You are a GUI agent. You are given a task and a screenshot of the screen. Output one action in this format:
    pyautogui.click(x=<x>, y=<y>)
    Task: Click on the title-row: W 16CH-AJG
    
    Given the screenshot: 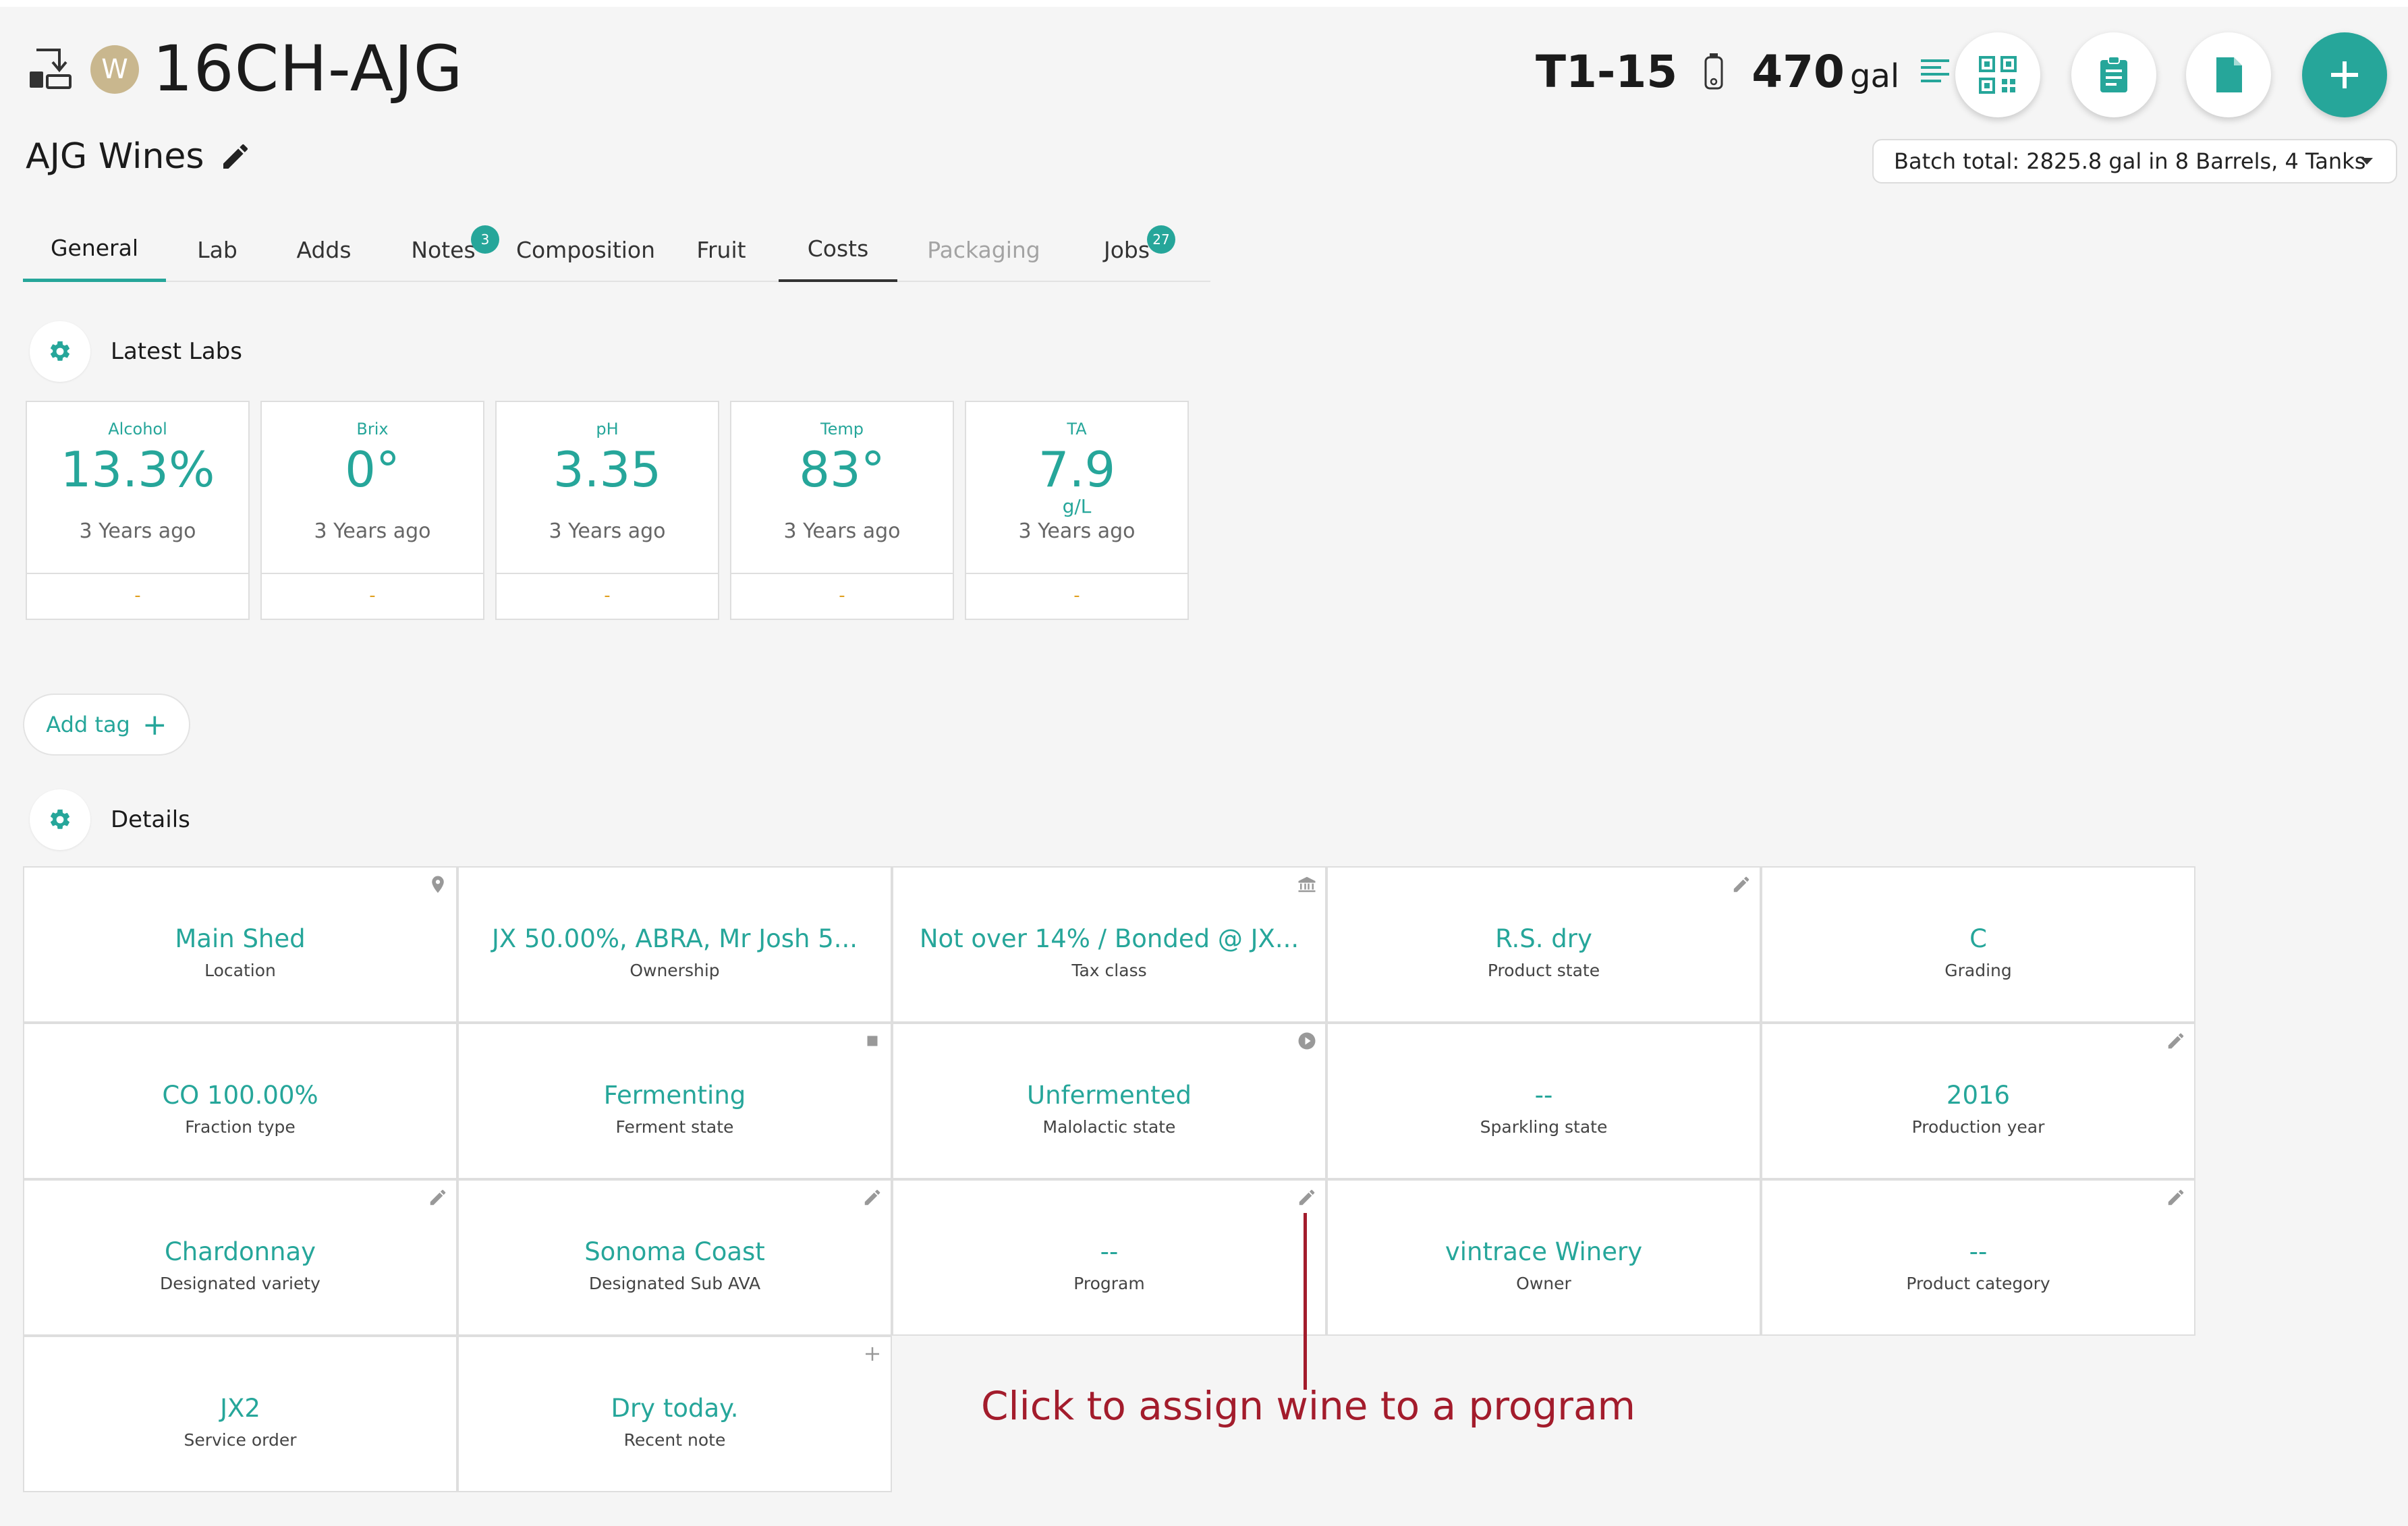 What is the action you would take?
    pyautogui.click(x=245, y=69)
    